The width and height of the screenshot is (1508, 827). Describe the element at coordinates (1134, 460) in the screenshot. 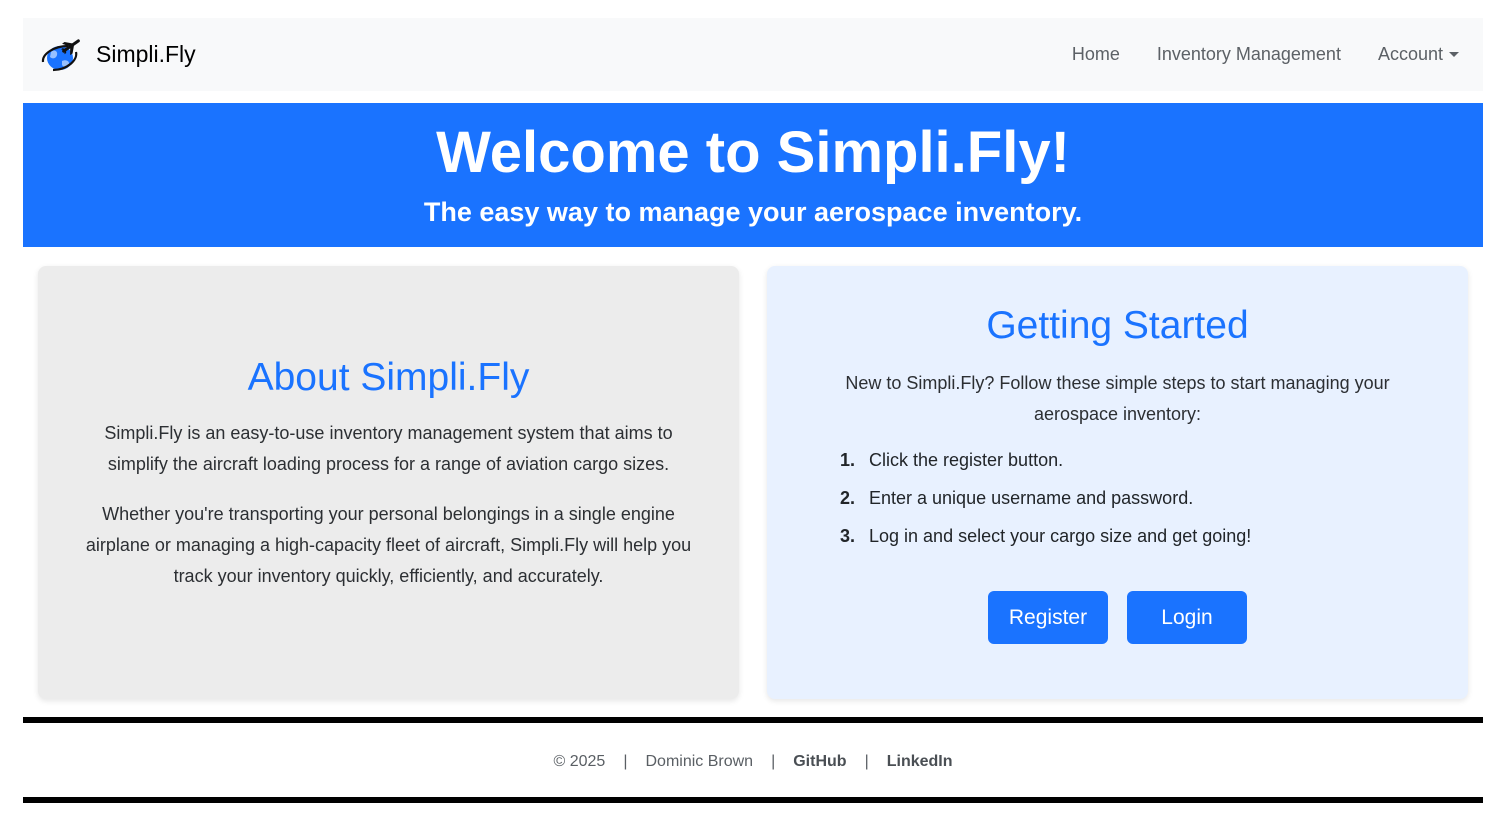

I see `step-item: 1. Click the register button.` at that location.